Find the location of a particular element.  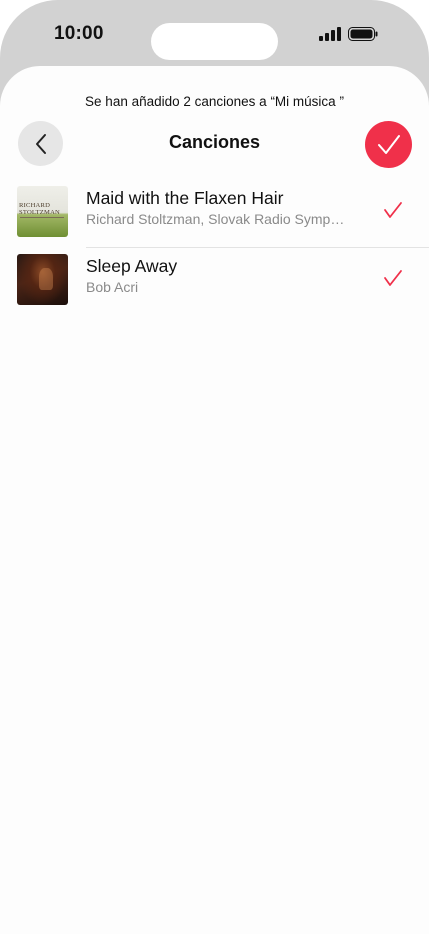

status-time: 10:00 is located at coordinates (79, 33).